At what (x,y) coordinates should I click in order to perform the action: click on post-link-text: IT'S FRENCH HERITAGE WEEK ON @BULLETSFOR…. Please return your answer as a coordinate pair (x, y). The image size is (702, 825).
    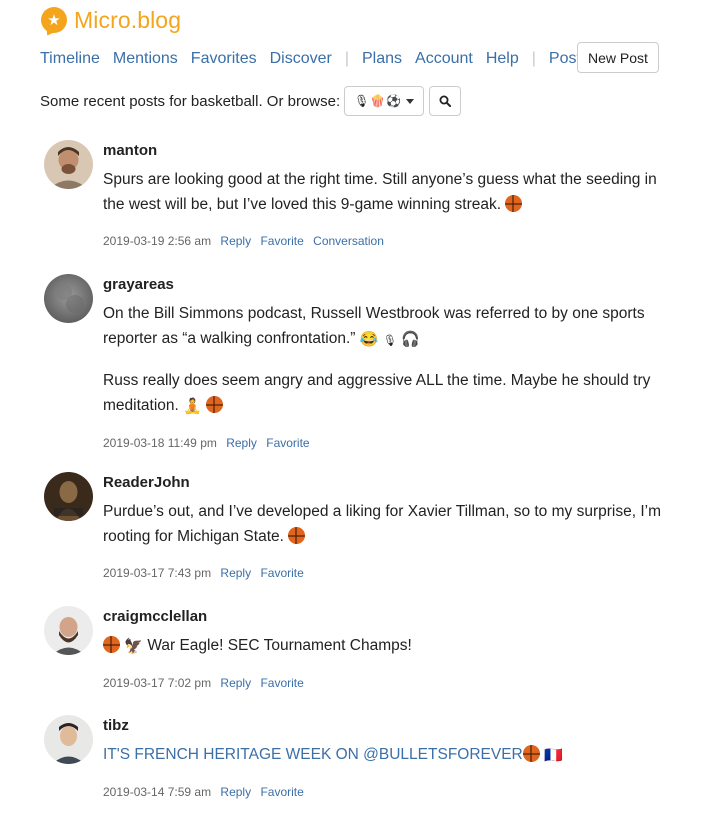
    Looking at the image, I should click on (313, 754).